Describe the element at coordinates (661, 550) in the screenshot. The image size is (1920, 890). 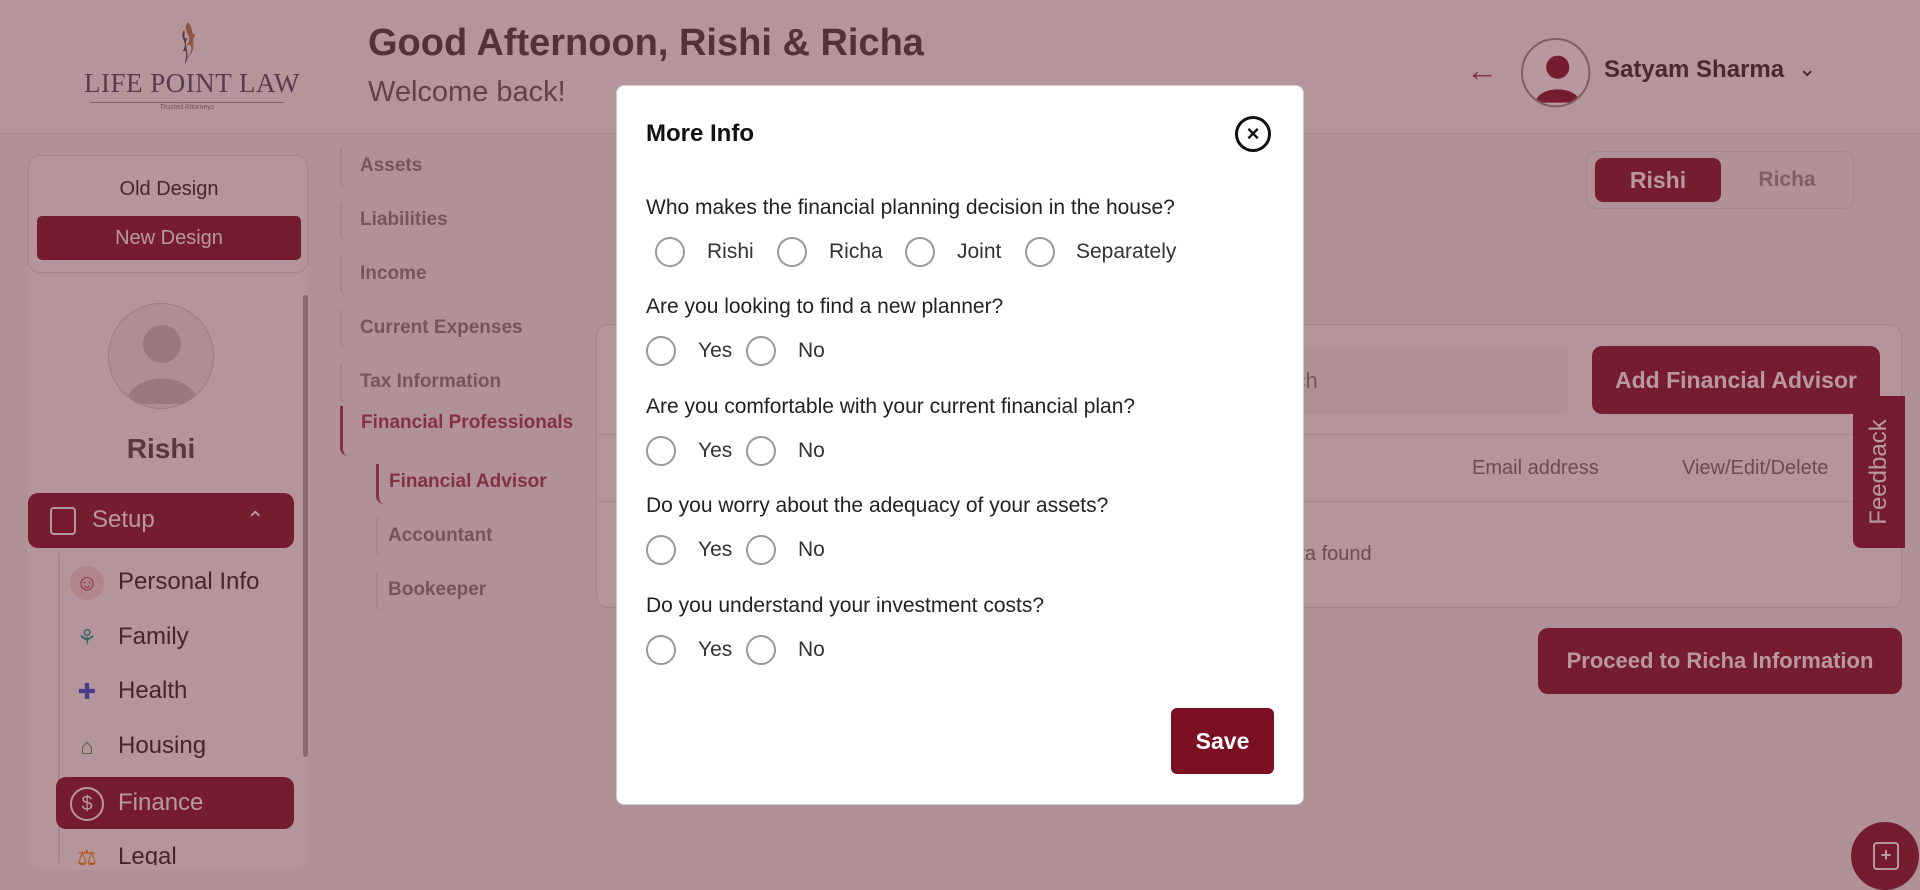
I see `radio-asset-adequacy-yes` at that location.